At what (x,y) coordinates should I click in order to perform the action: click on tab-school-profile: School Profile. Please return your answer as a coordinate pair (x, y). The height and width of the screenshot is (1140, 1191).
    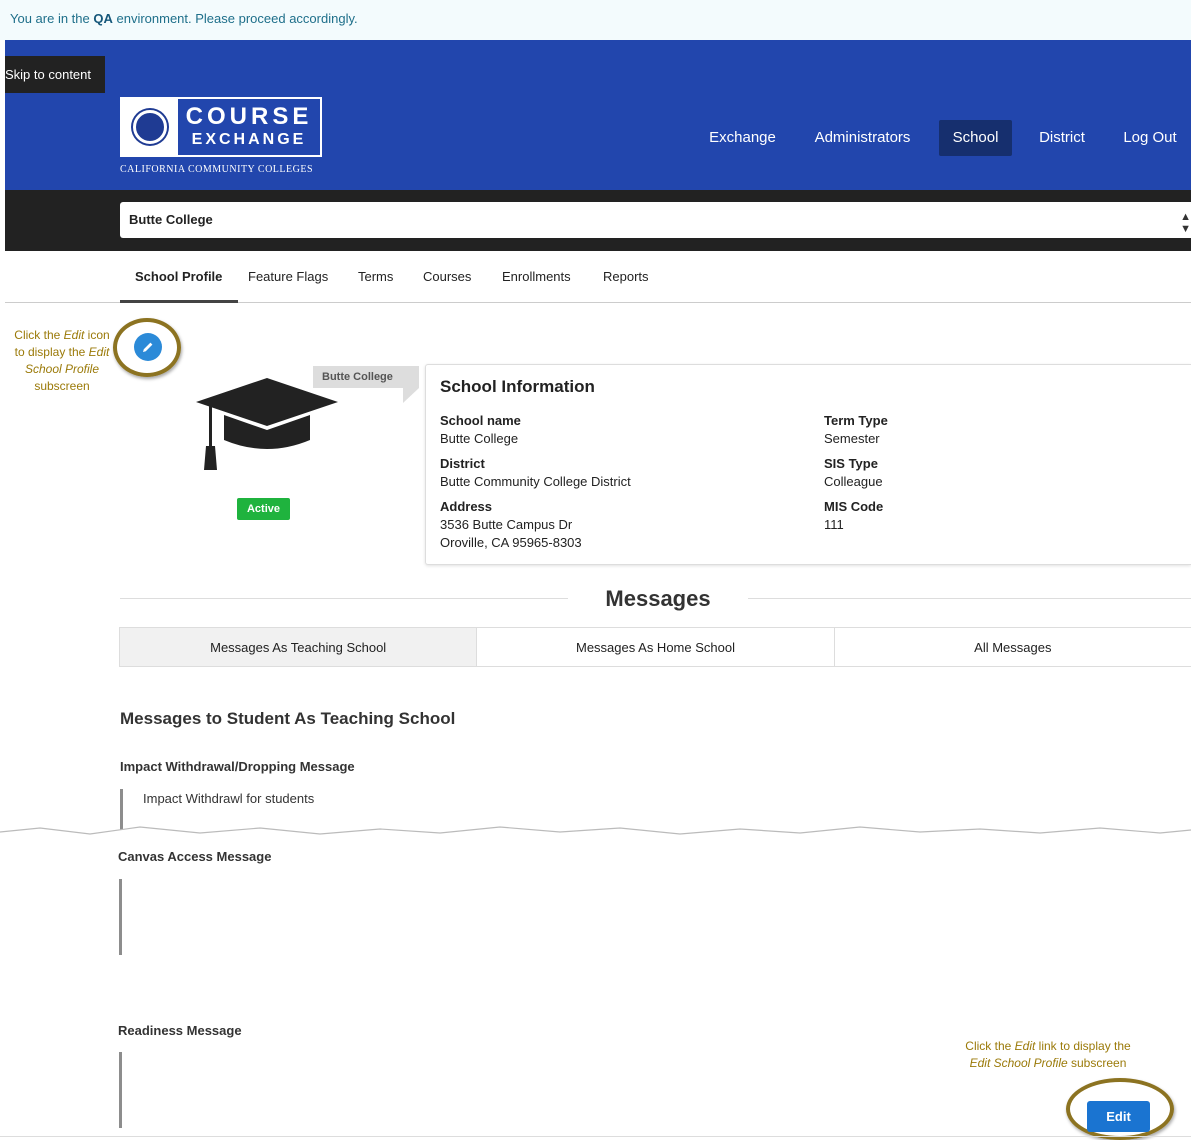
    Looking at the image, I should click on (178, 276).